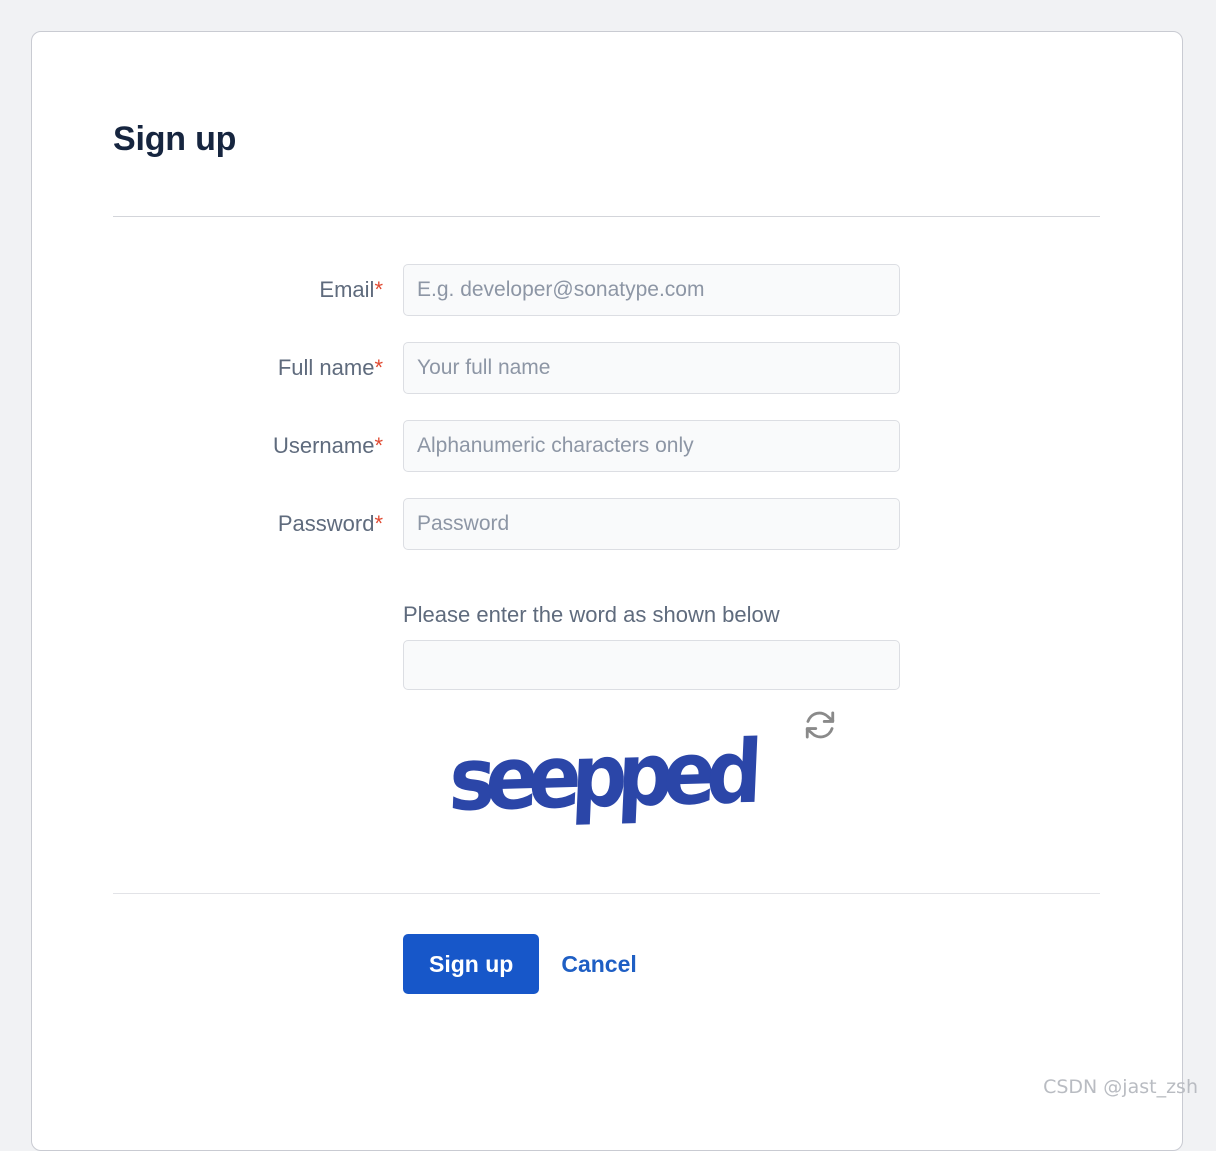 Image resolution: width=1216 pixels, height=1151 pixels. Describe the element at coordinates (323, 445) in the screenshot. I see `label-username-text: Username` at that location.